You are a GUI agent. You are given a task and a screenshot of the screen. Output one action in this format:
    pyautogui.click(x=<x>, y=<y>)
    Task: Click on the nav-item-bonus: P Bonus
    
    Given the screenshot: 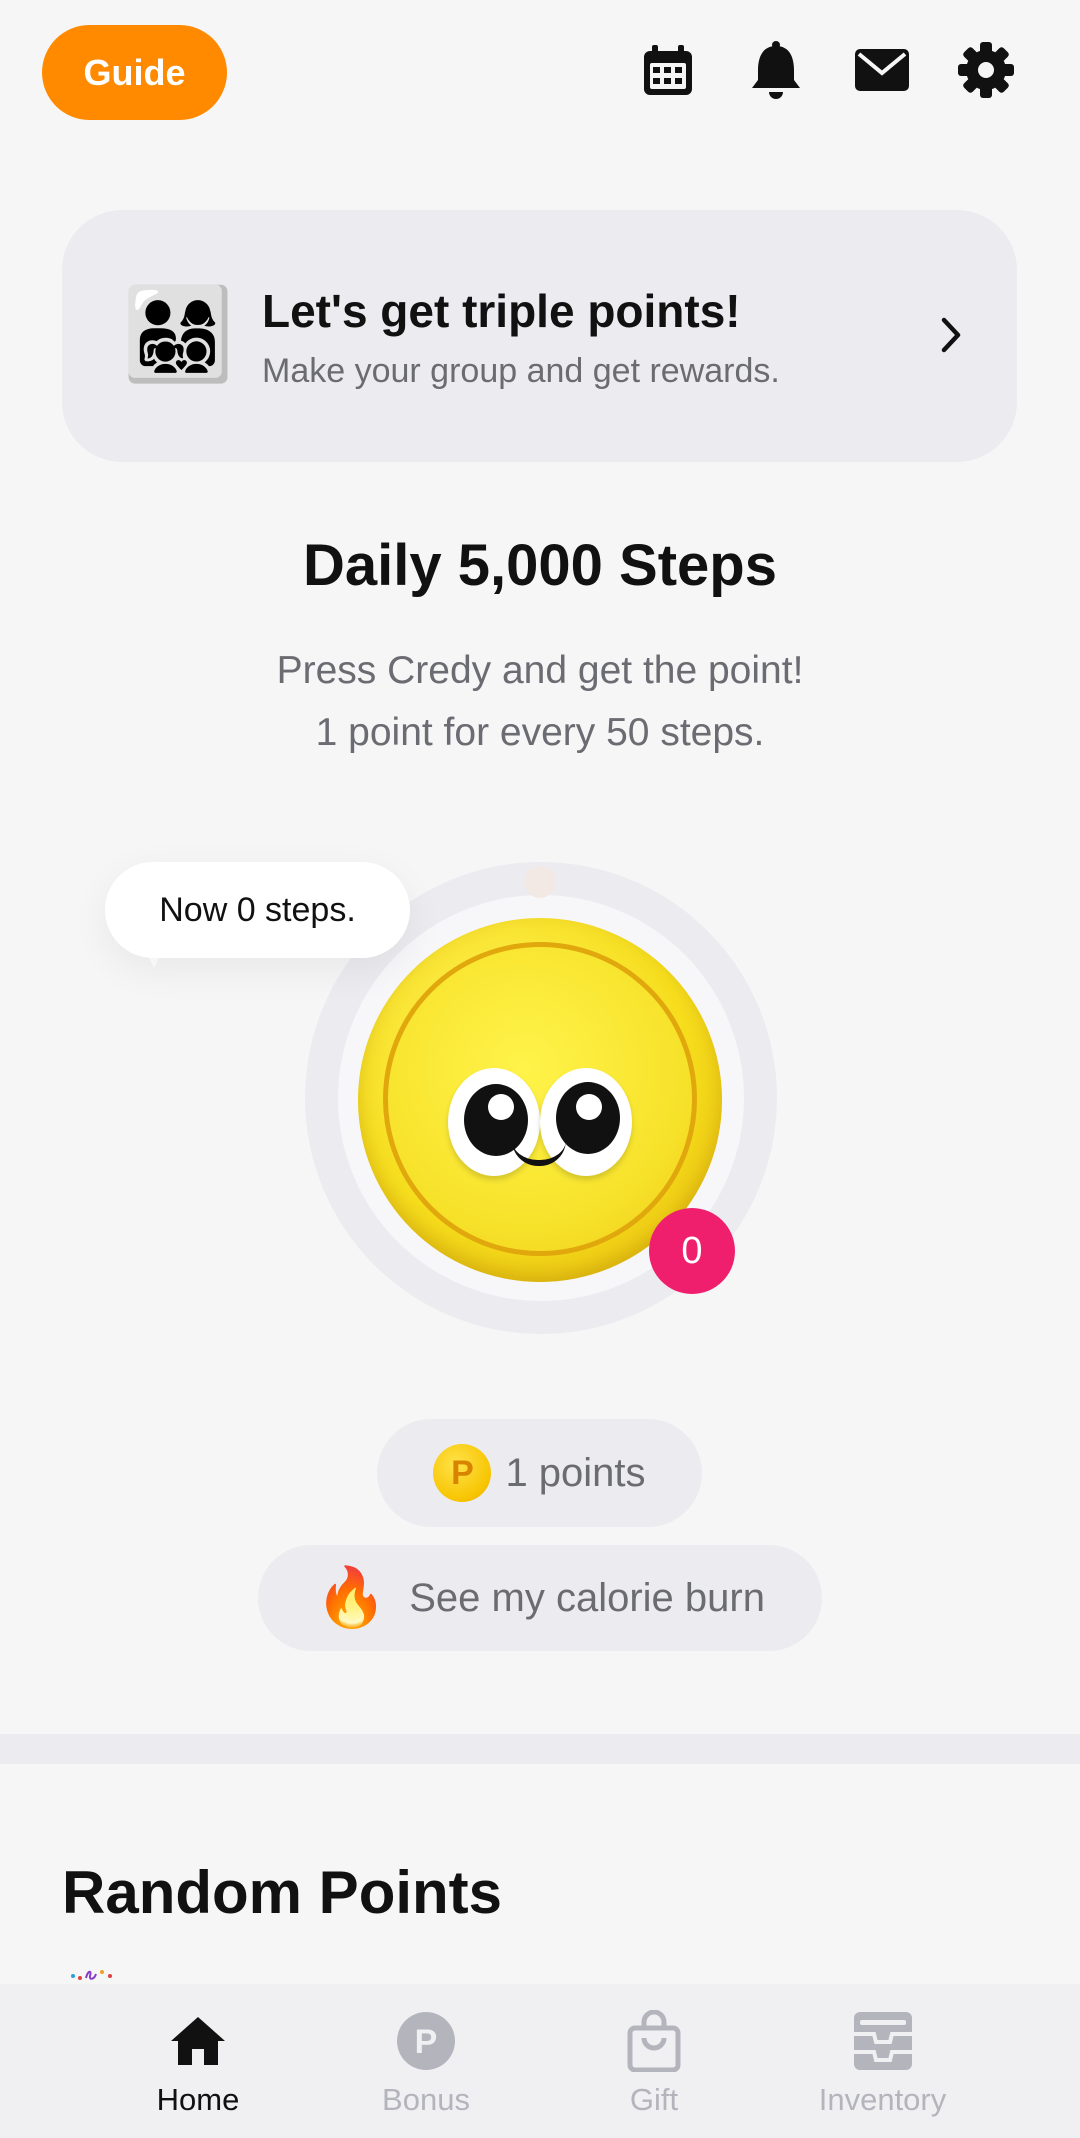 What is the action you would take?
    pyautogui.click(x=426, y=2061)
    